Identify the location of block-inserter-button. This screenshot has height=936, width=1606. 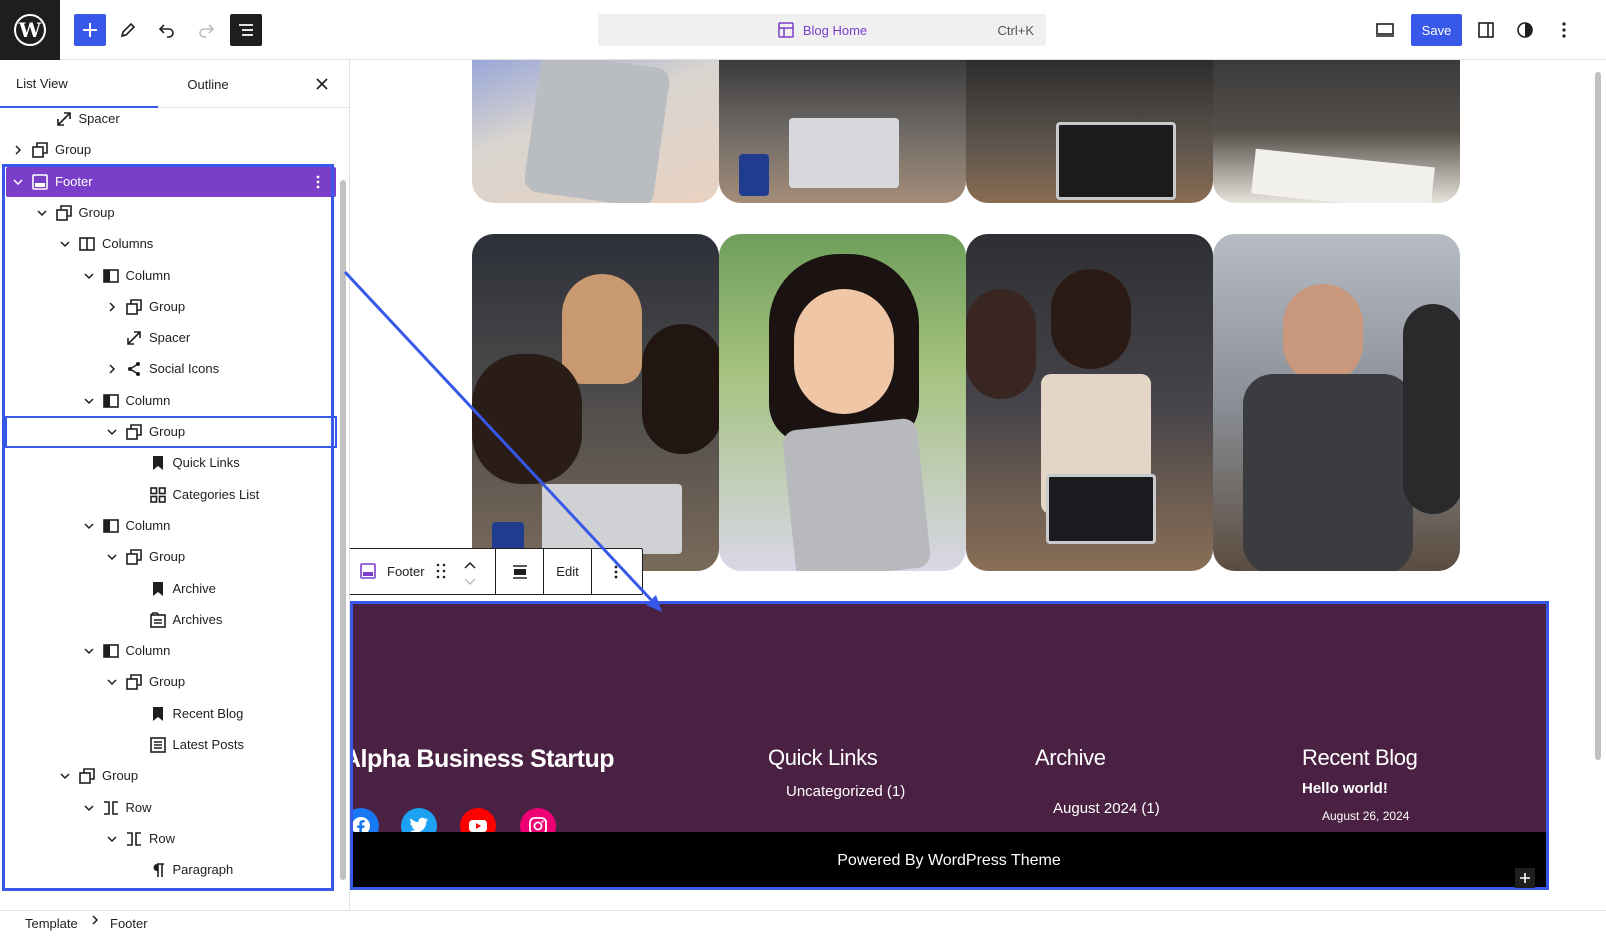
(90, 30).